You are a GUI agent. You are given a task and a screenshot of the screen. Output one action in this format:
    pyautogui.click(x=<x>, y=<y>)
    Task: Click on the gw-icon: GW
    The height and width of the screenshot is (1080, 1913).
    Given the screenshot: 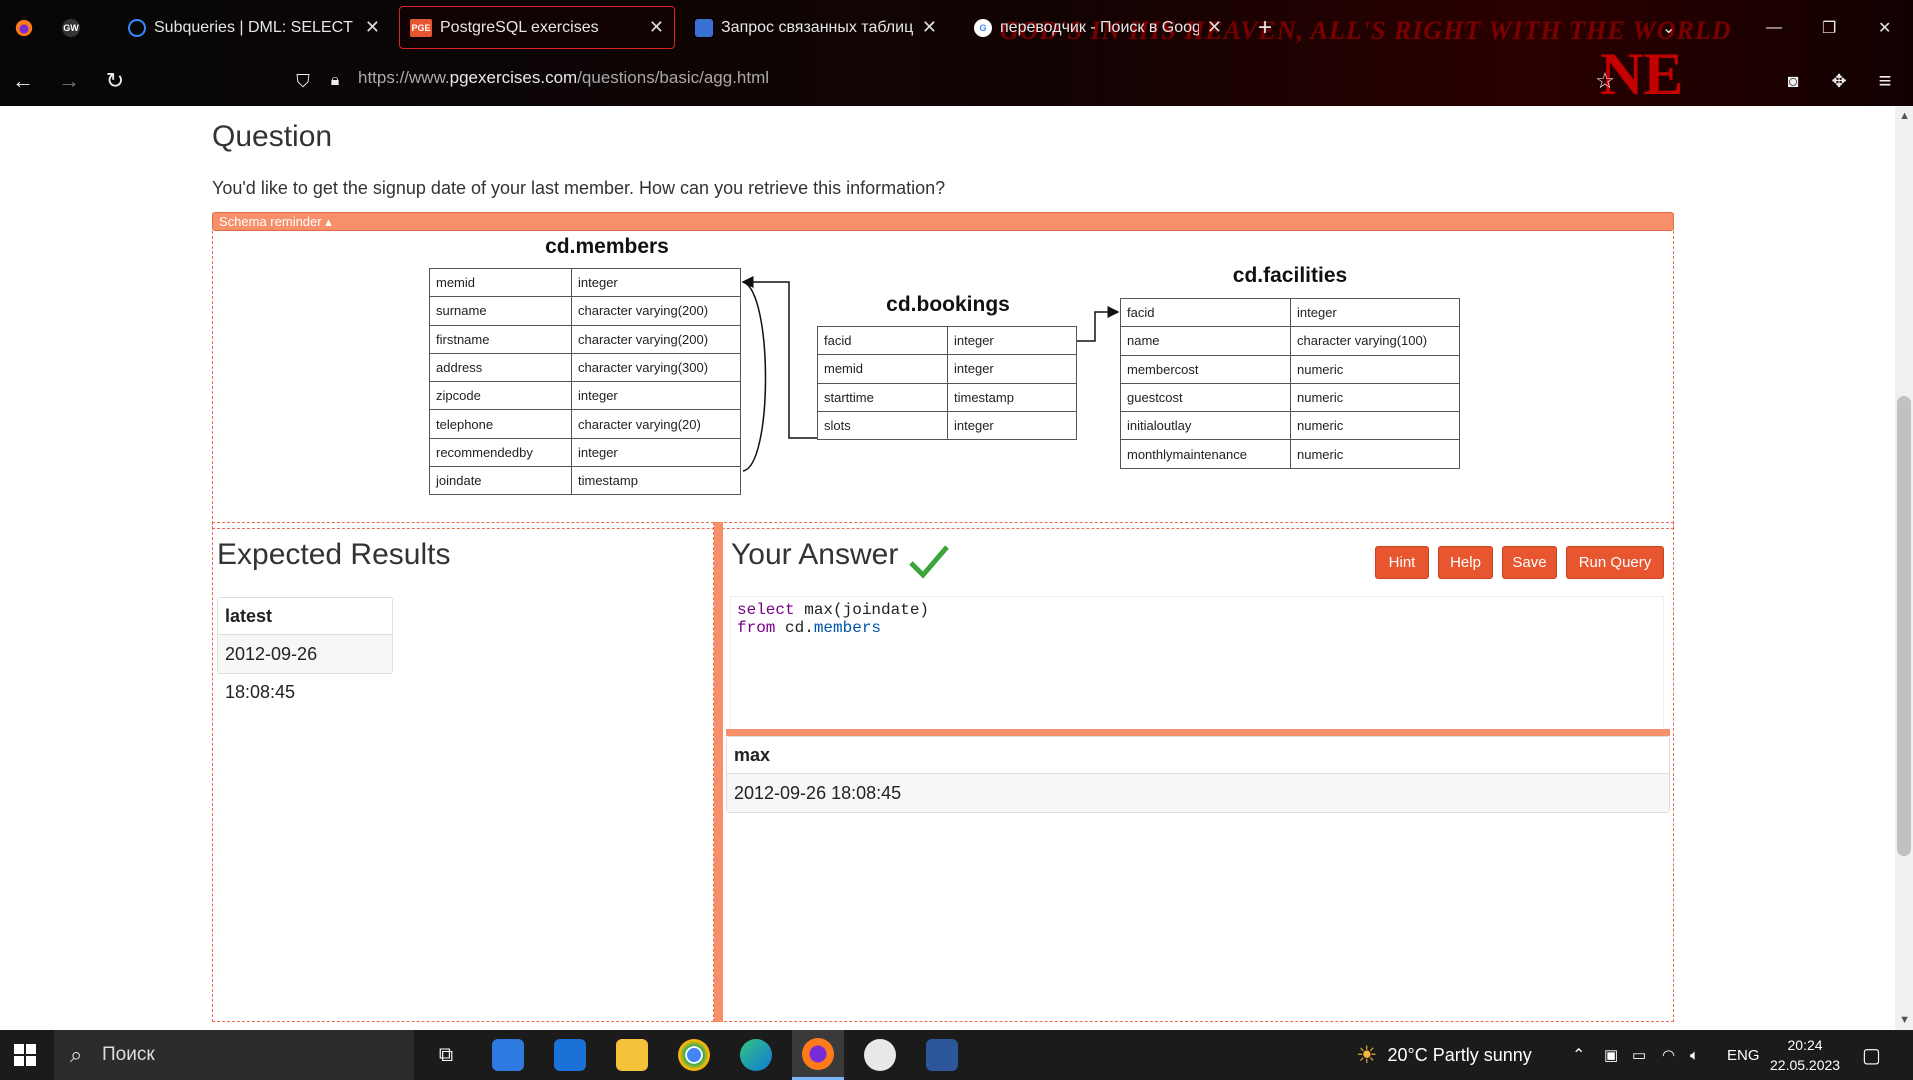 What is the action you would take?
    pyautogui.click(x=71, y=27)
    